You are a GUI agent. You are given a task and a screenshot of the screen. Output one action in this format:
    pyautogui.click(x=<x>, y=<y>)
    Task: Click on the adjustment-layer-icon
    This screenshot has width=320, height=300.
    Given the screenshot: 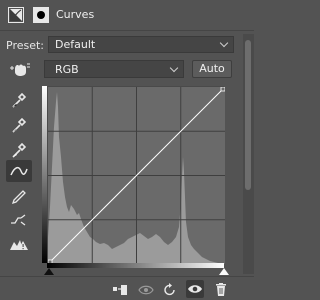 What is the action you would take?
    pyautogui.click(x=16, y=15)
    